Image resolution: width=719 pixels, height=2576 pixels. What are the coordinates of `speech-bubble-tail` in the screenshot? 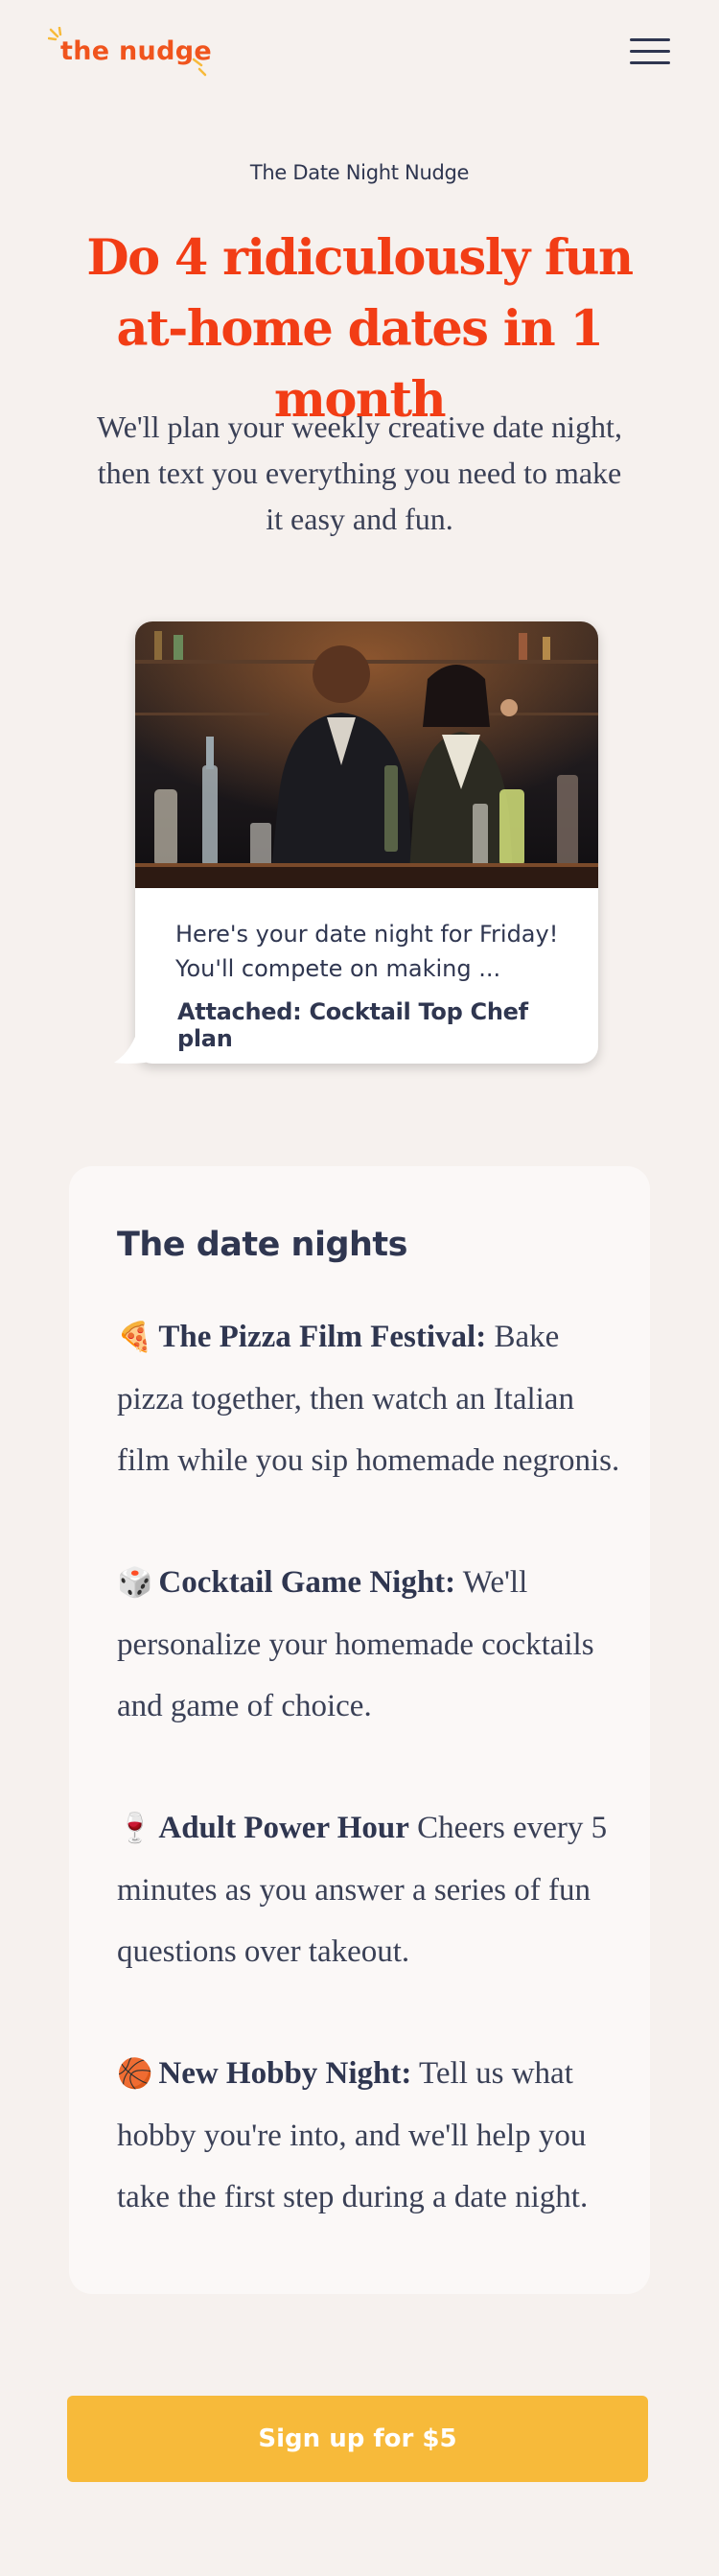 It's located at (133, 1048).